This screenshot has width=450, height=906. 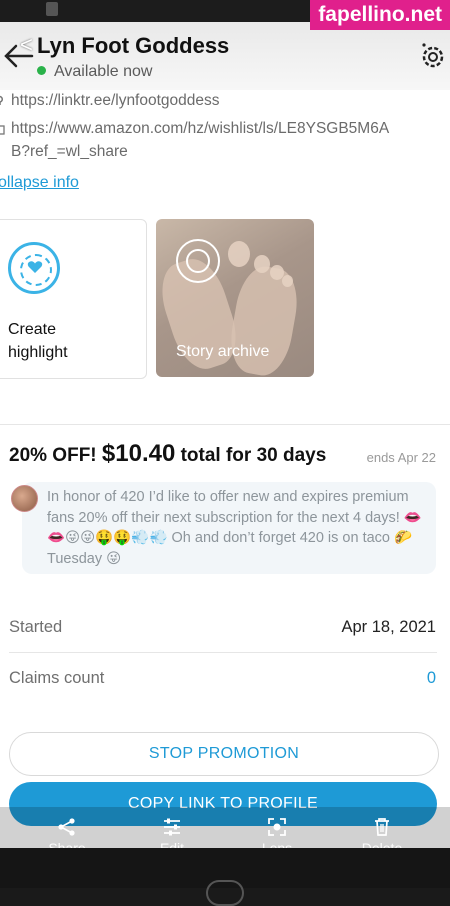 What do you see at coordinates (115, 101) in the screenshot?
I see `link-text: https://linktr.ee/lynfootgoddess` at bounding box center [115, 101].